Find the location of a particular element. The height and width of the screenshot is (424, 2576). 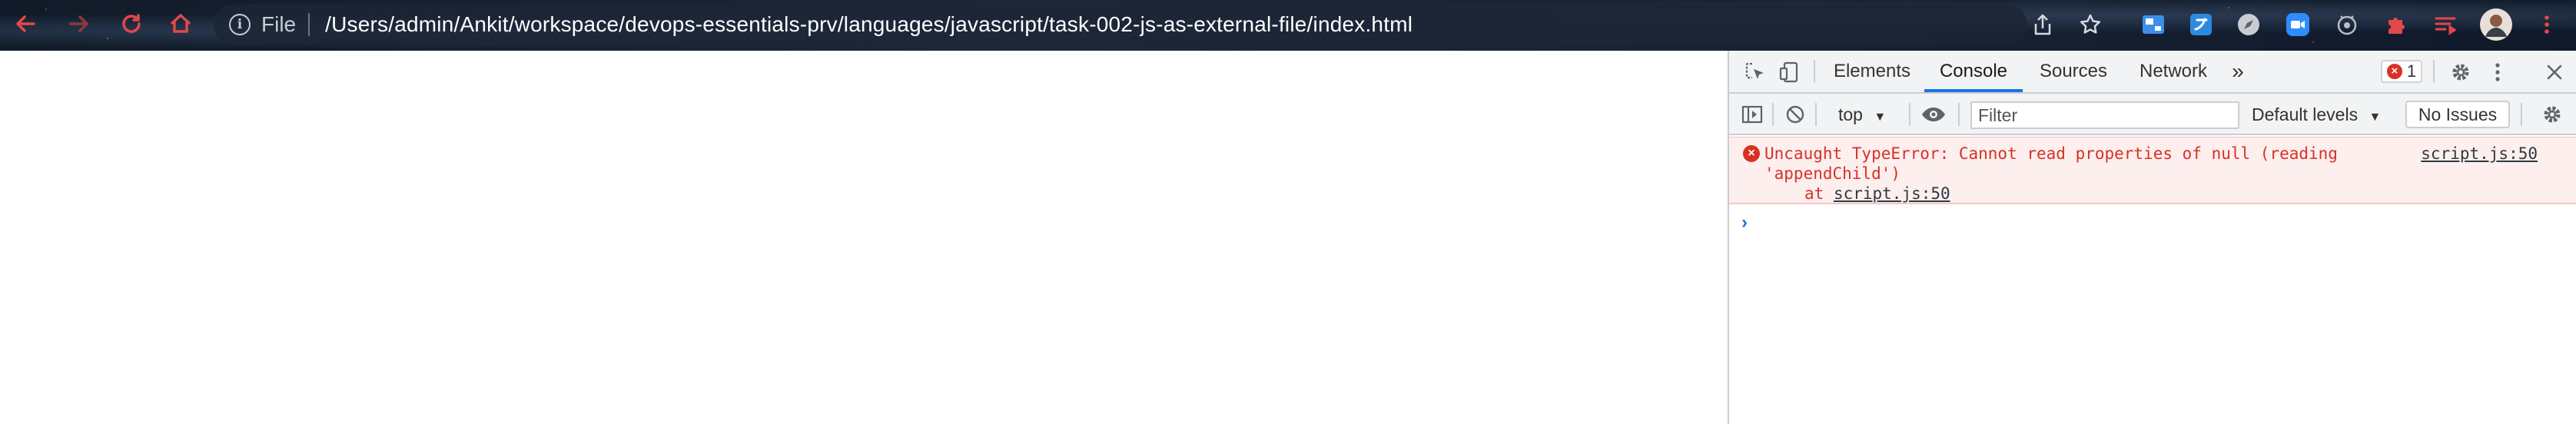

tab-console: Console is located at coordinates (1974, 71).